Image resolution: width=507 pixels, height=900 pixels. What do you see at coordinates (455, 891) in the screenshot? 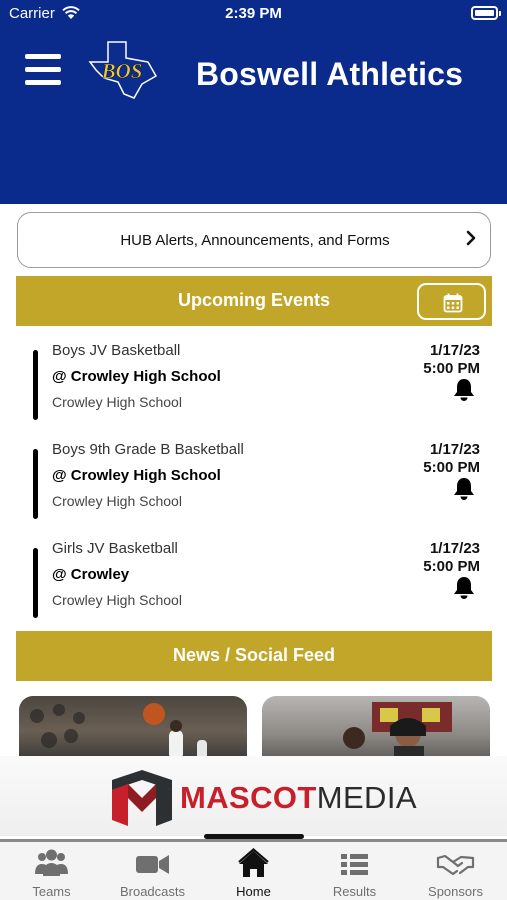
I see `tab-label: Sponsors` at bounding box center [455, 891].